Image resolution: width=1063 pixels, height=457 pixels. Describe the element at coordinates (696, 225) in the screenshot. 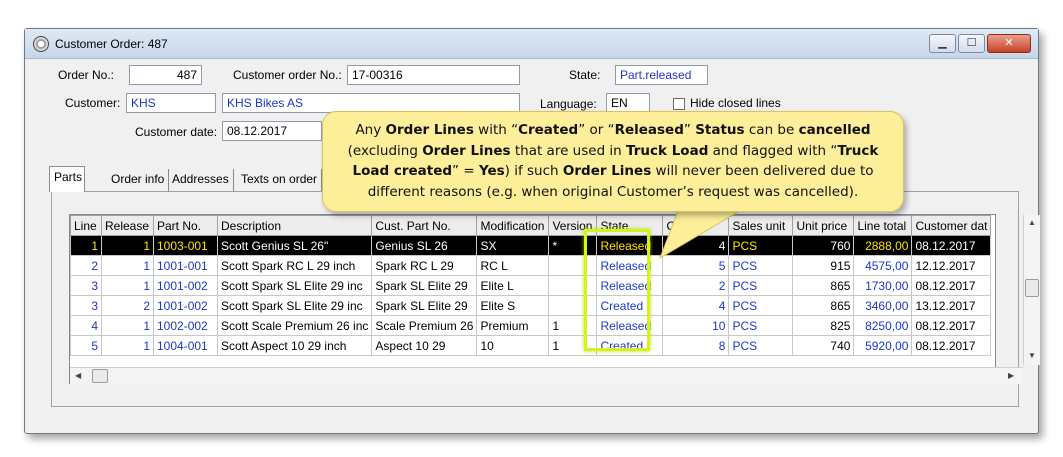

I see `col-header-qty: Qty` at that location.